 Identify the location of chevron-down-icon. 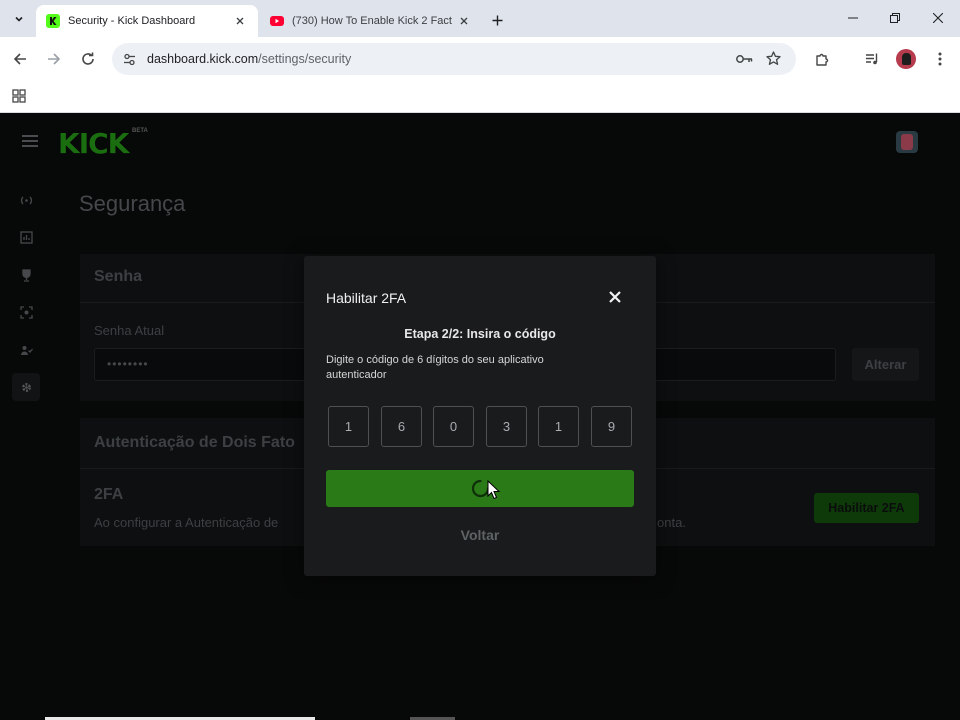
(19, 19).